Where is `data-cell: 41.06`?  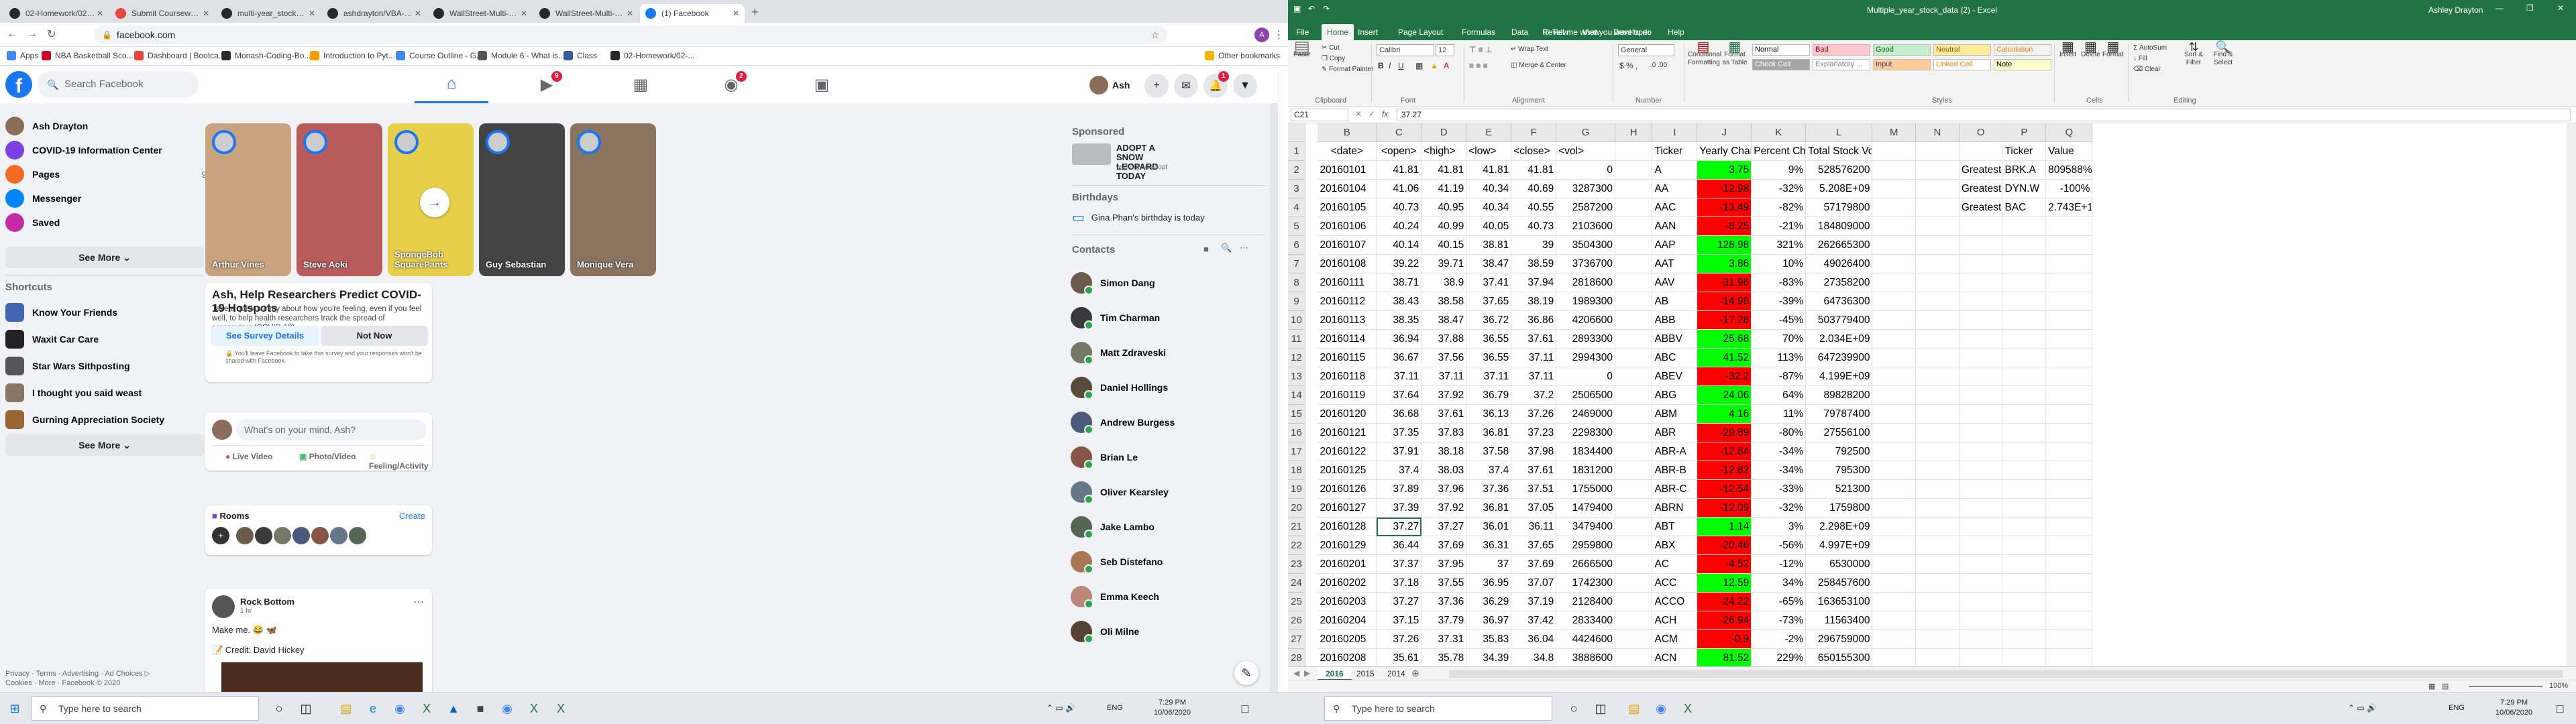
data-cell: 41.06 is located at coordinates (1399, 189).